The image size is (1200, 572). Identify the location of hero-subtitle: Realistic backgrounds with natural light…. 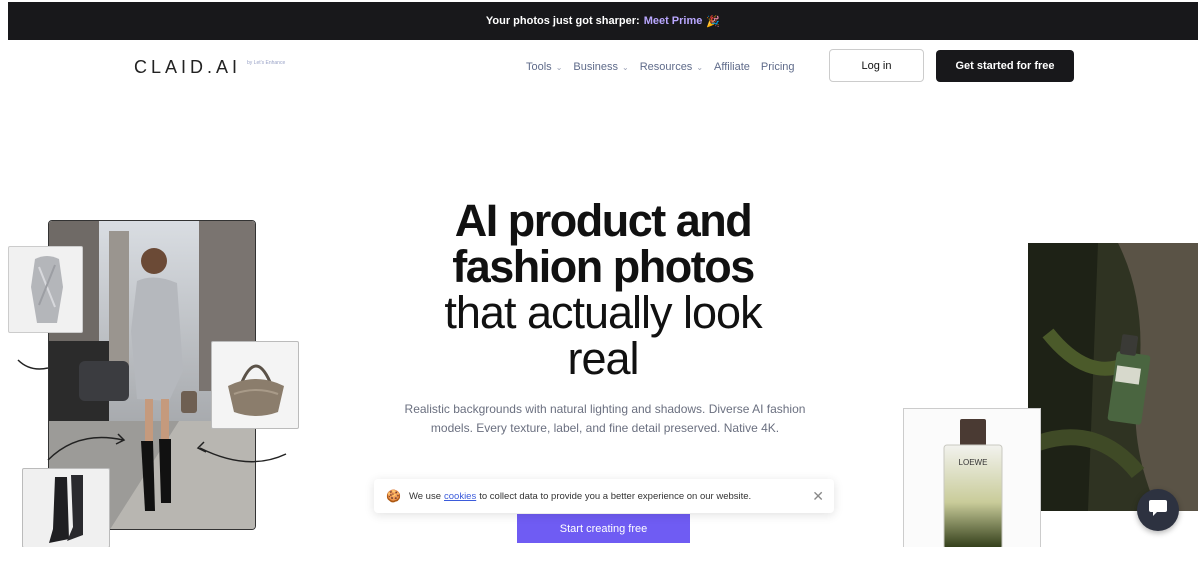
(605, 418).